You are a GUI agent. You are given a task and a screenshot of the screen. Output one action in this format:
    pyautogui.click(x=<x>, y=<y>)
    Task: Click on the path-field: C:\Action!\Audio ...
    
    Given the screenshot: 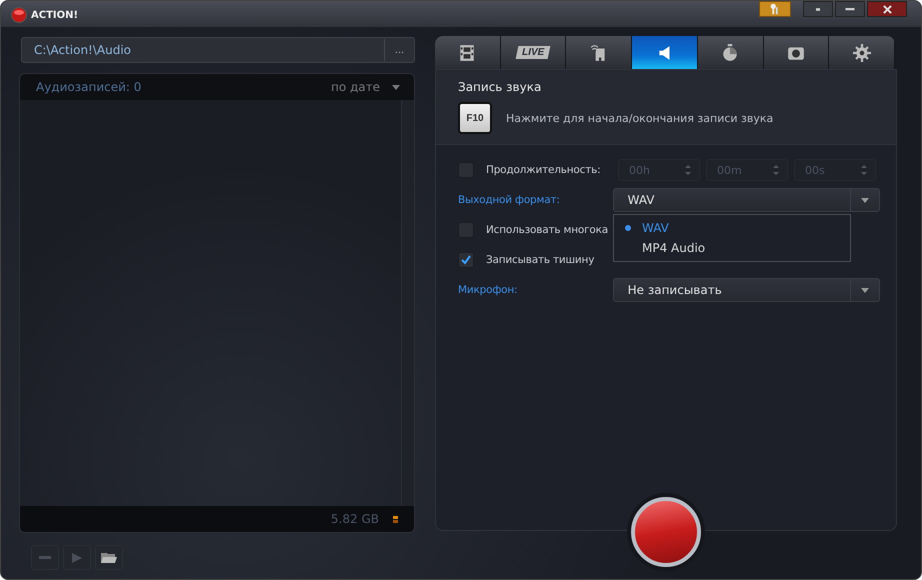 What is the action you would take?
    pyautogui.click(x=218, y=50)
    